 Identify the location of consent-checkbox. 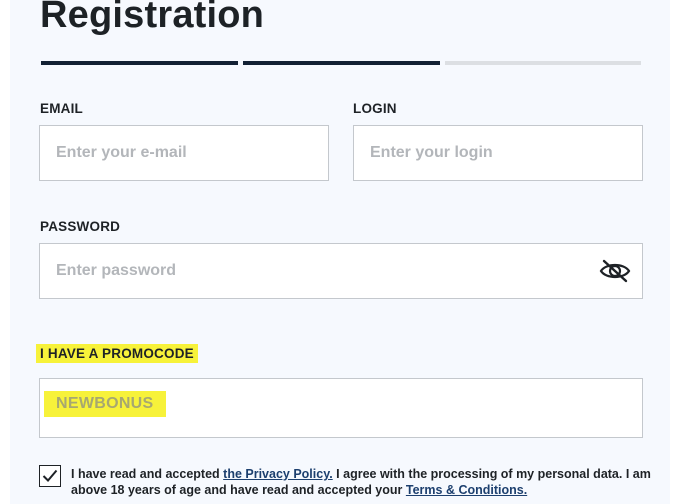
(50, 476).